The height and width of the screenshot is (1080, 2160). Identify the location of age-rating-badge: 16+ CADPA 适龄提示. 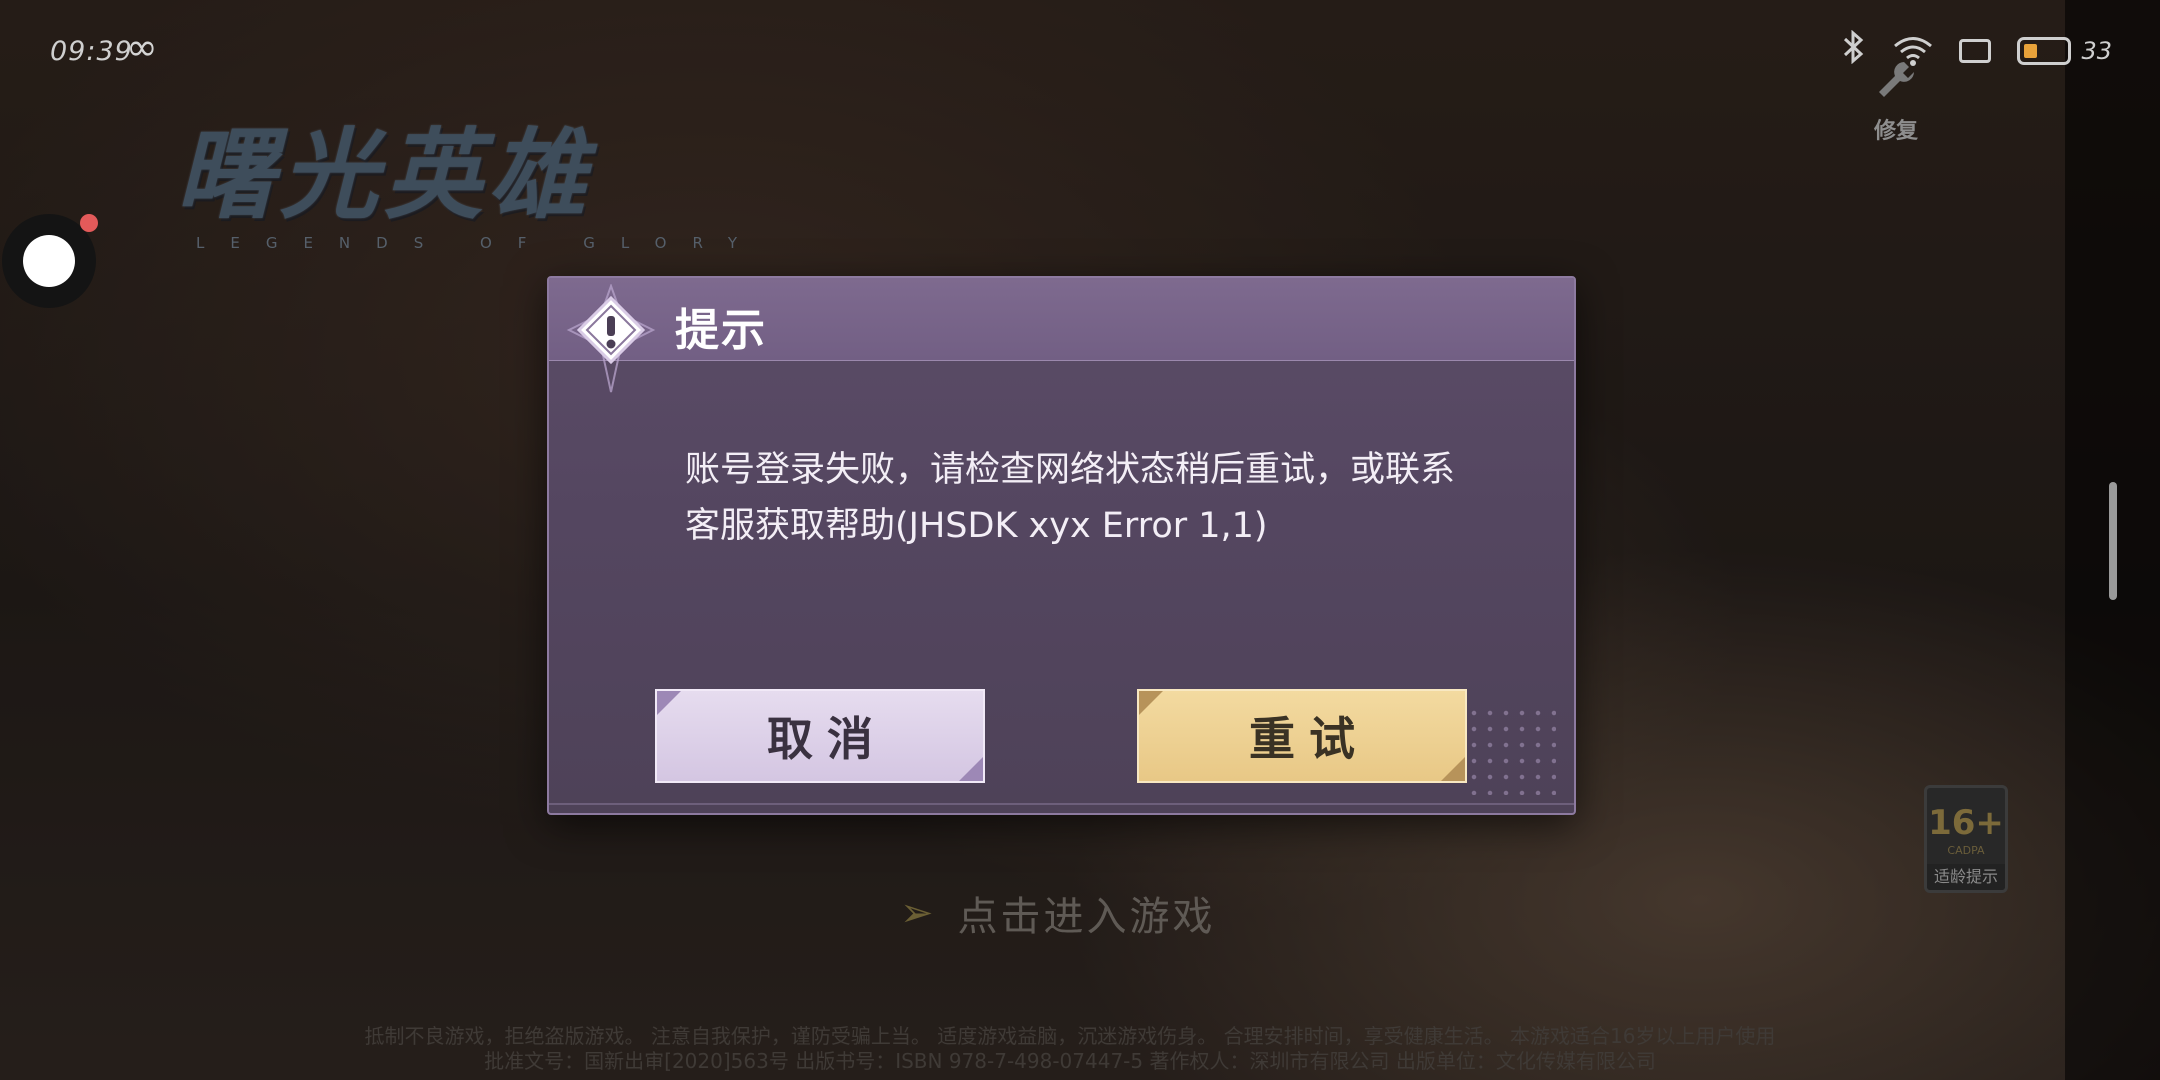
(1966, 839).